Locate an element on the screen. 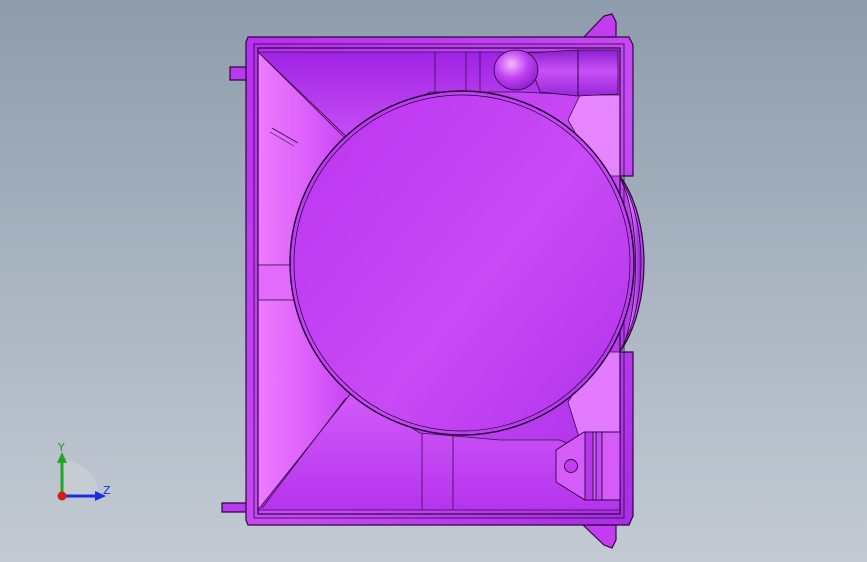 The width and height of the screenshot is (867, 562). y-axis-label: Y is located at coordinates (61, 447).